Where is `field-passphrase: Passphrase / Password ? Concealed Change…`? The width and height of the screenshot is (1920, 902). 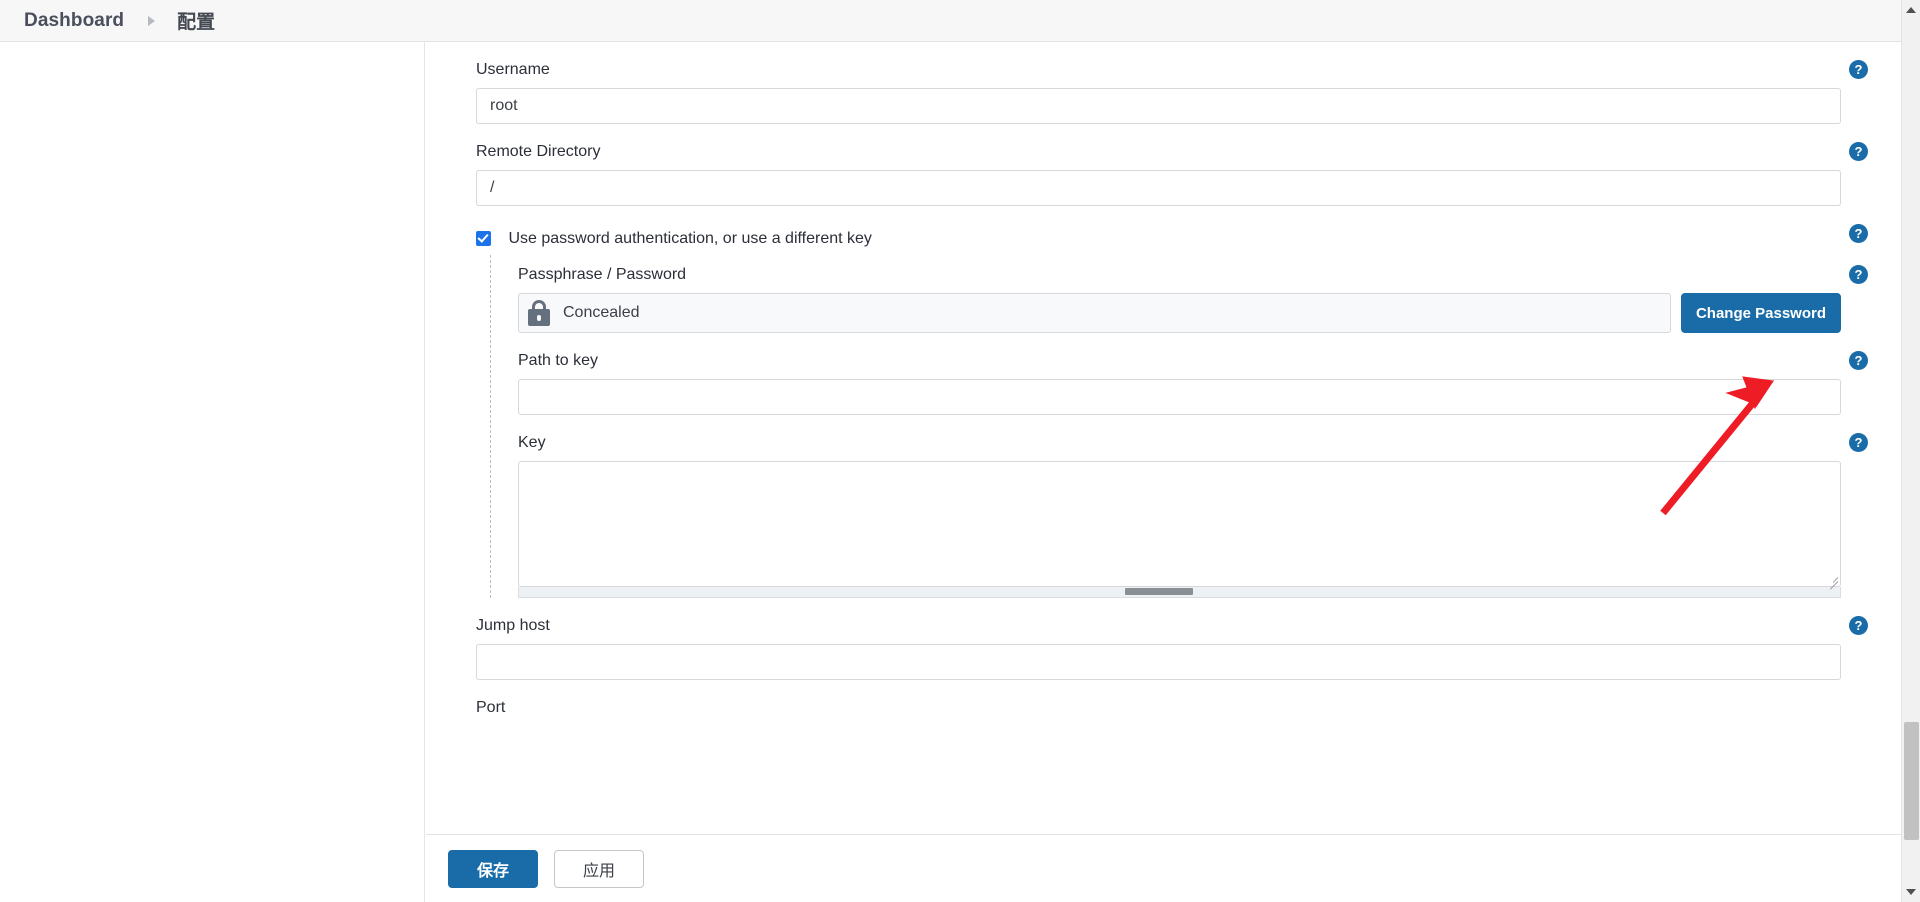
field-passphrase: Passphrase / Password ? Concealed Change… is located at coordinates (1193, 299).